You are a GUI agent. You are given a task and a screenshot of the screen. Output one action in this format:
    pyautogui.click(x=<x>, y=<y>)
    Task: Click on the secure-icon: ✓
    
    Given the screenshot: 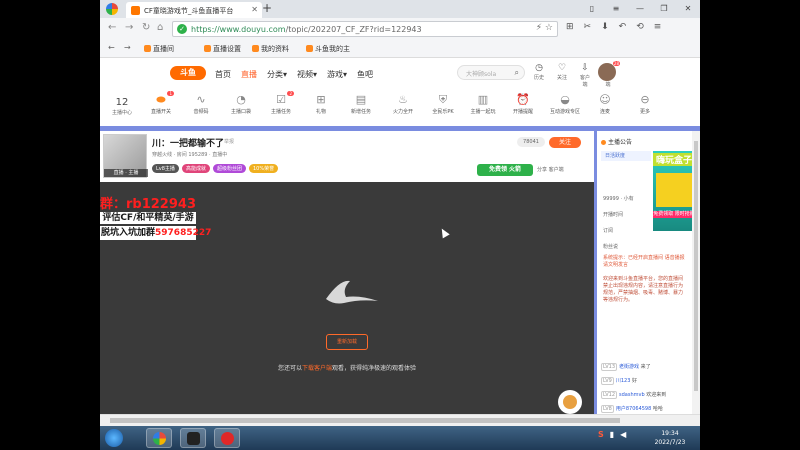 What is the action you would take?
    pyautogui.click(x=182, y=29)
    